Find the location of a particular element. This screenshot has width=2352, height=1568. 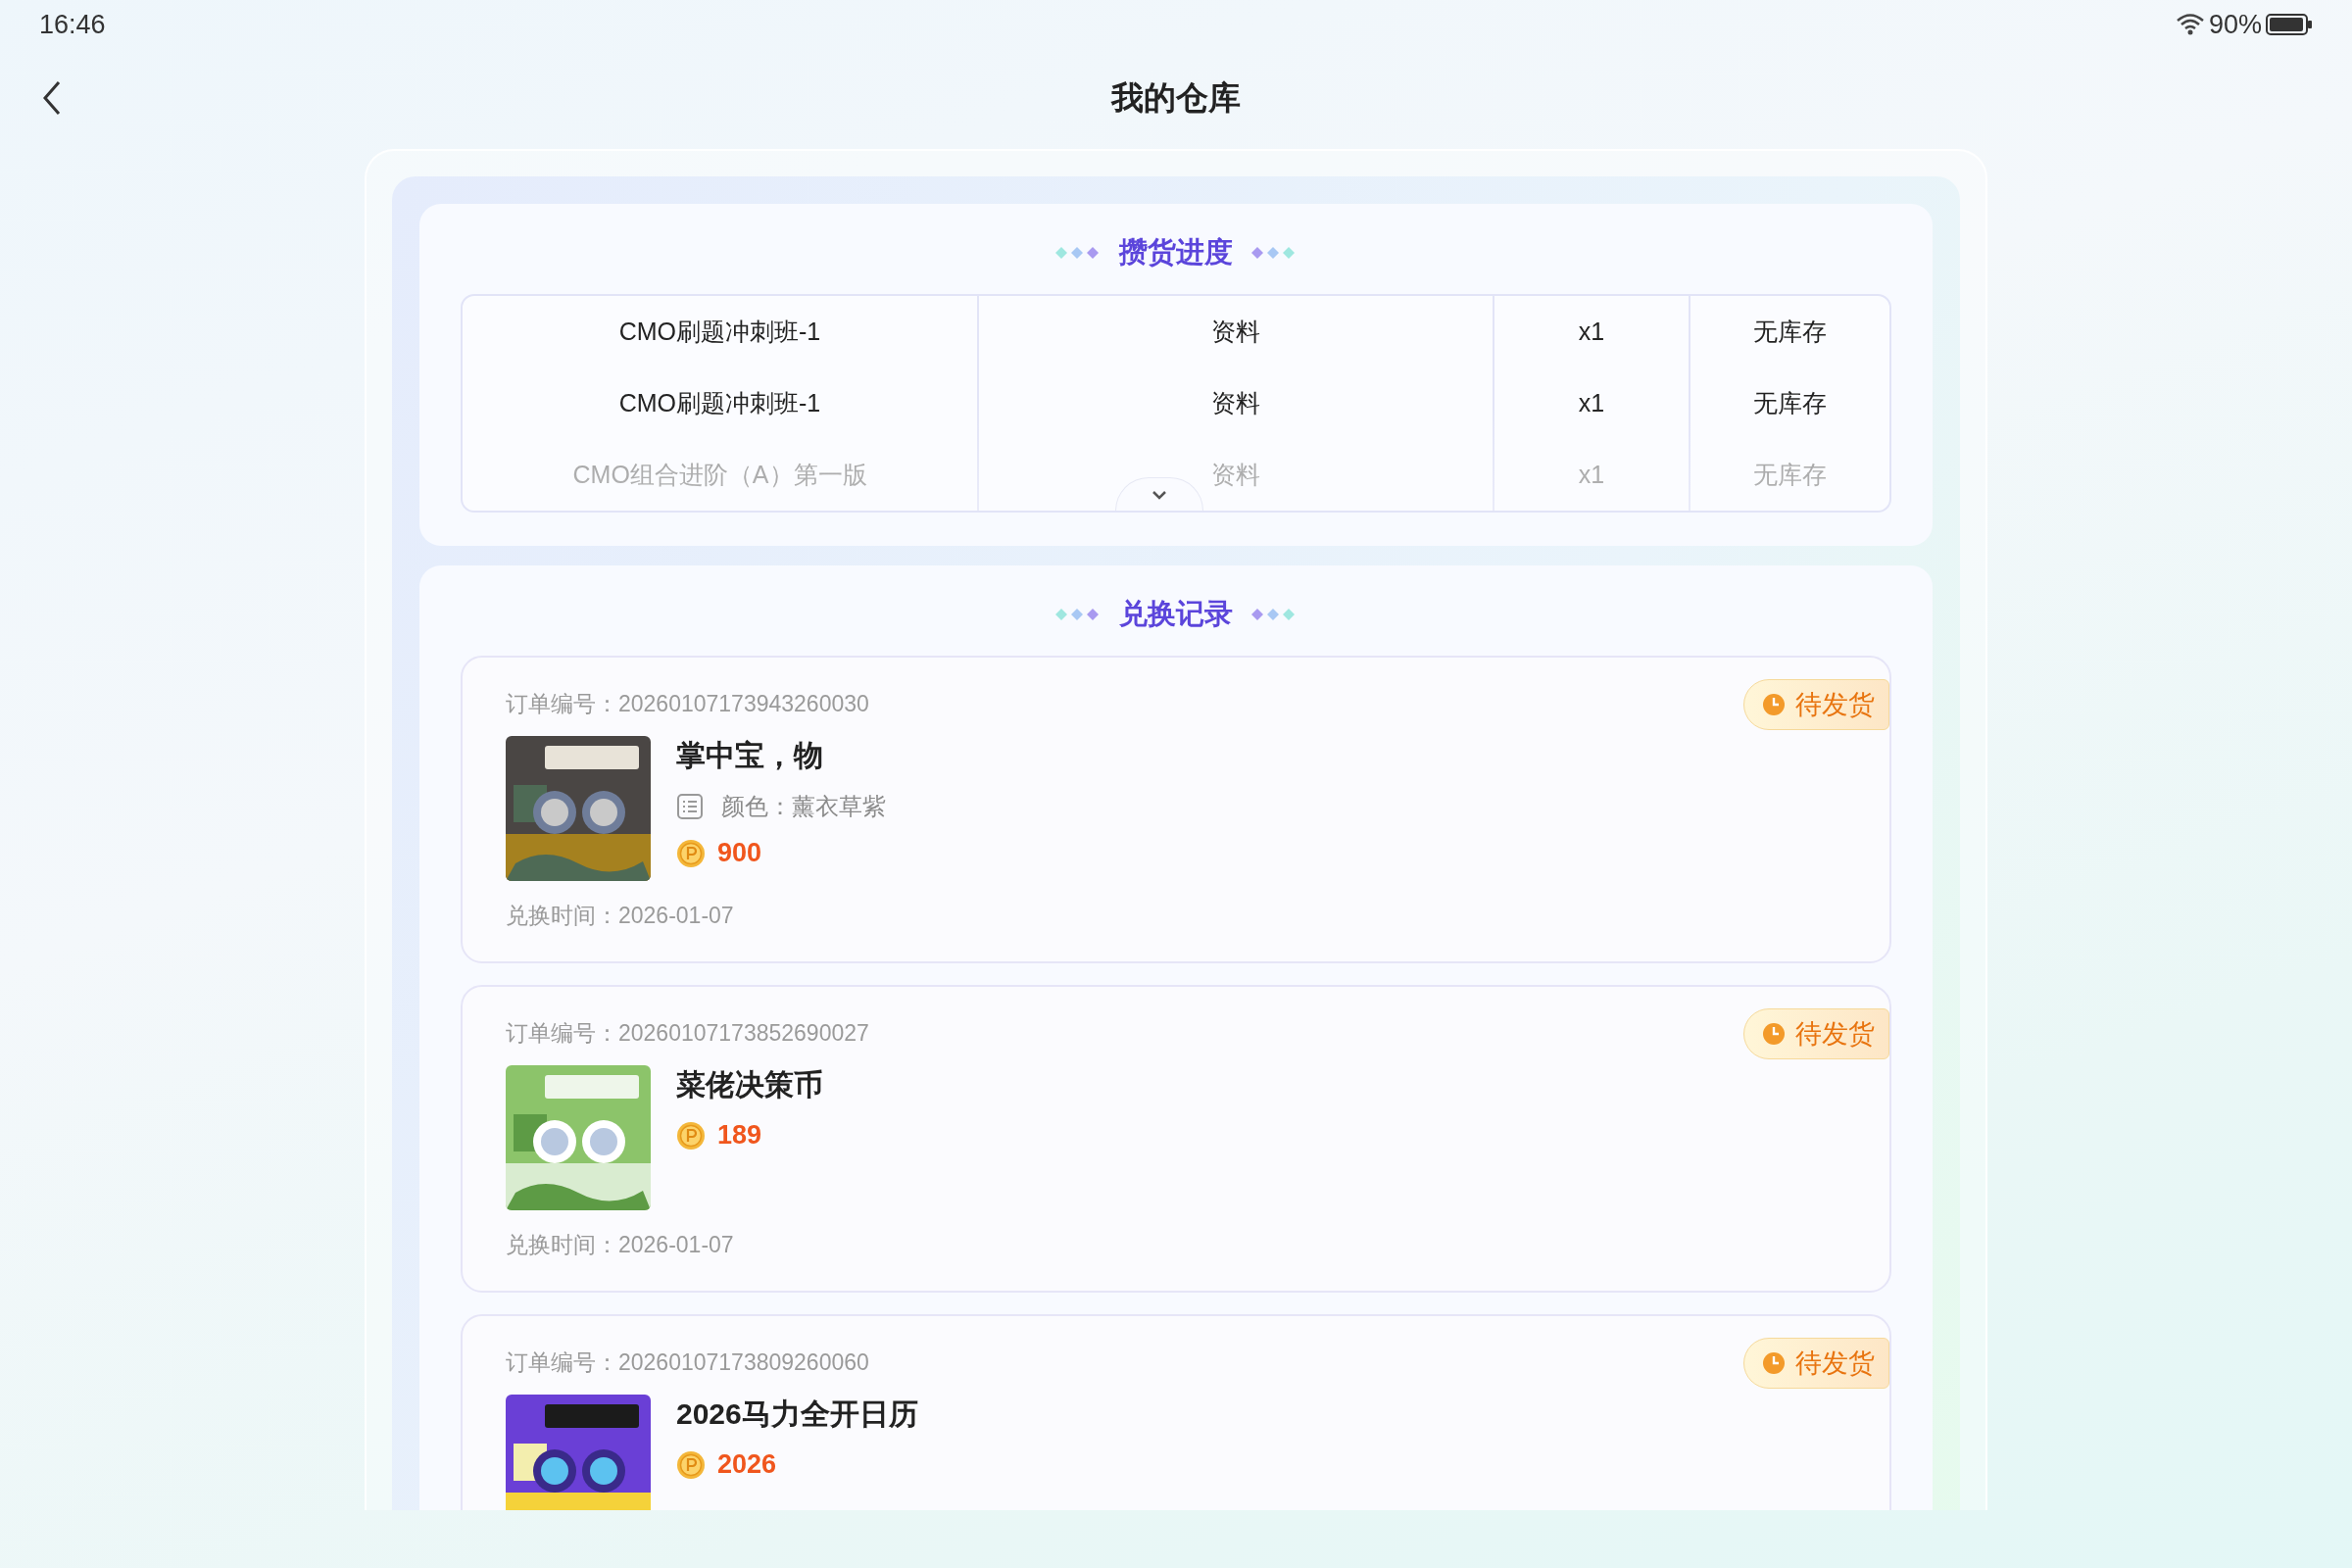

list-icon is located at coordinates (690, 806).